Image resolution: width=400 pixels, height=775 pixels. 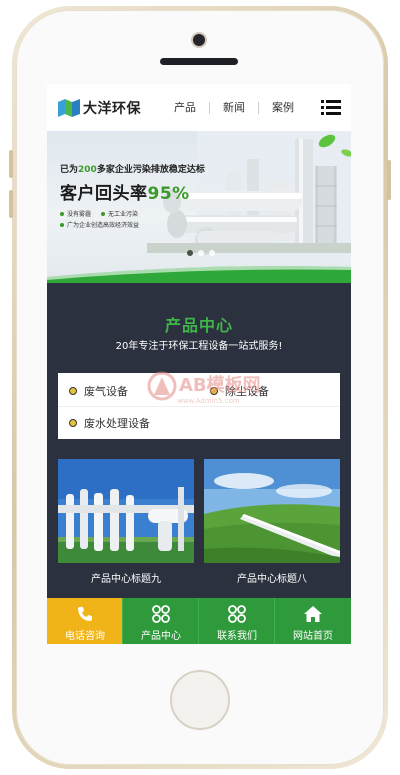 What do you see at coordinates (126, 579) in the screenshot?
I see `product-caption: 产品中心标题九` at bounding box center [126, 579].